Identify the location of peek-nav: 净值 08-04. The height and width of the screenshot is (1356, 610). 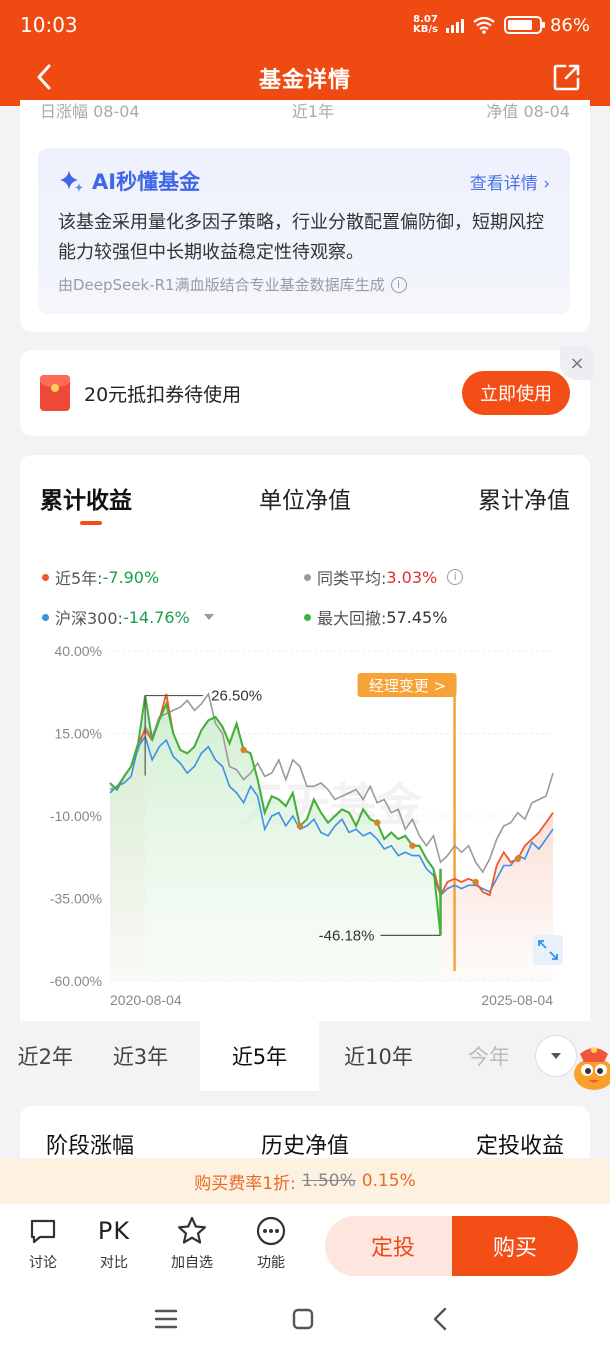
(528, 111).